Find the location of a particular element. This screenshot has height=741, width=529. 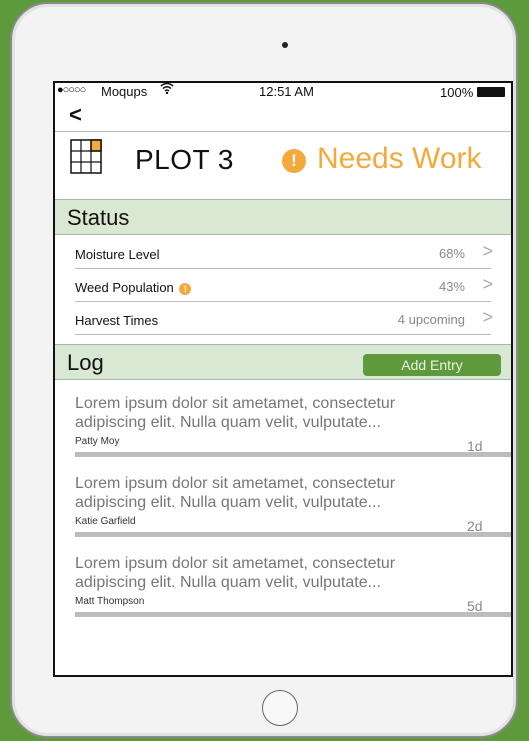

status-section-header: Status is located at coordinates (283, 217).